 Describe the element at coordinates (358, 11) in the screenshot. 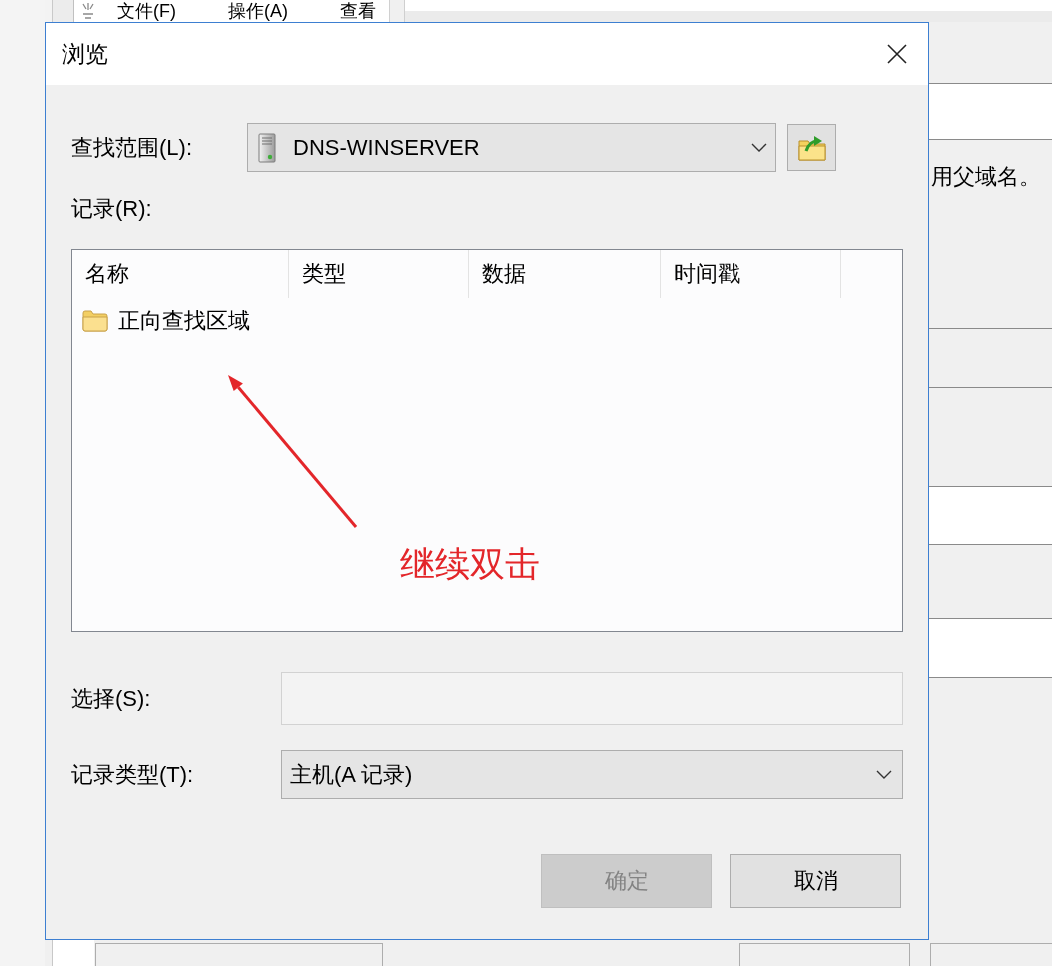

I see `menu-item: 查看` at that location.